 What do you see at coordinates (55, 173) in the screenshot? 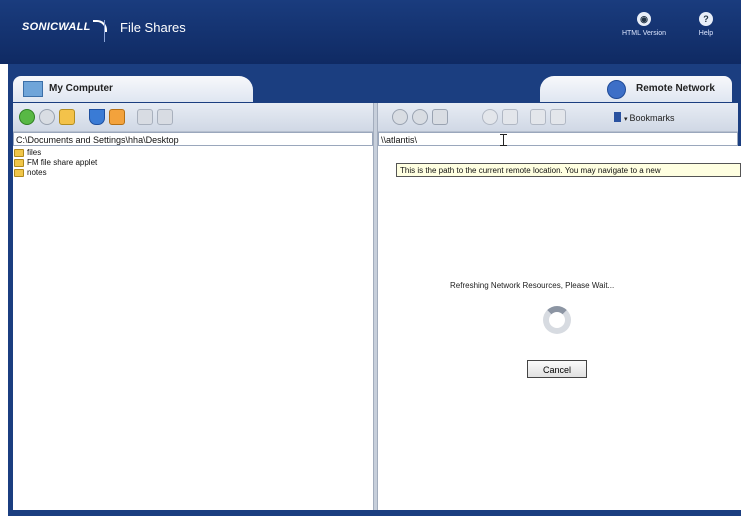
I see `list-item: notes` at bounding box center [55, 173].